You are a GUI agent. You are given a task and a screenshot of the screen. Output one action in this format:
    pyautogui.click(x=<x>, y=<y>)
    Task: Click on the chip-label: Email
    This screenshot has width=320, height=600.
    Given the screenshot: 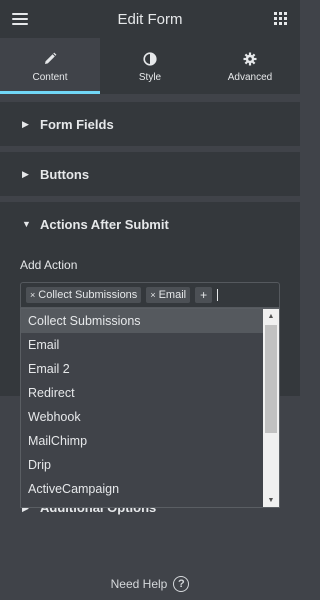 What is the action you would take?
    pyautogui.click(x=172, y=295)
    